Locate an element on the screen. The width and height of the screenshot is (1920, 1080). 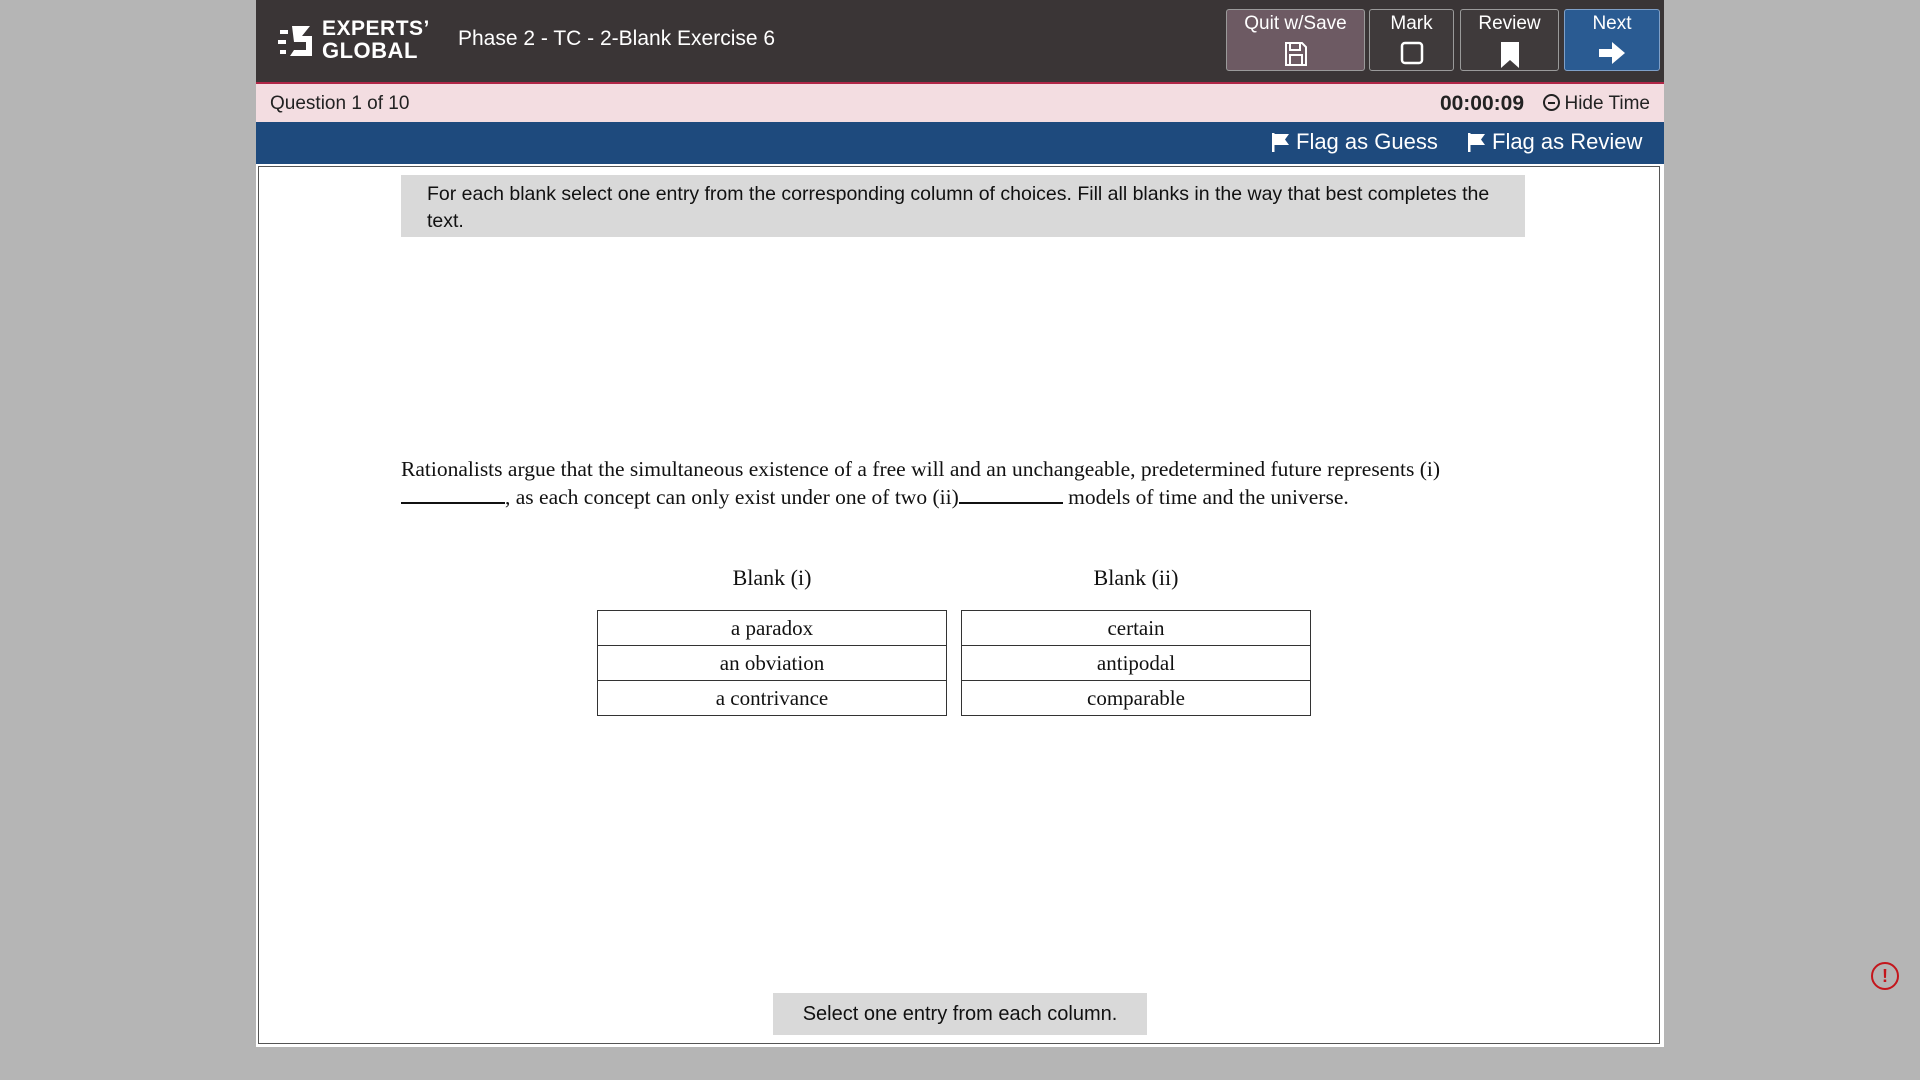
mark-label: Mark is located at coordinates (1411, 23).